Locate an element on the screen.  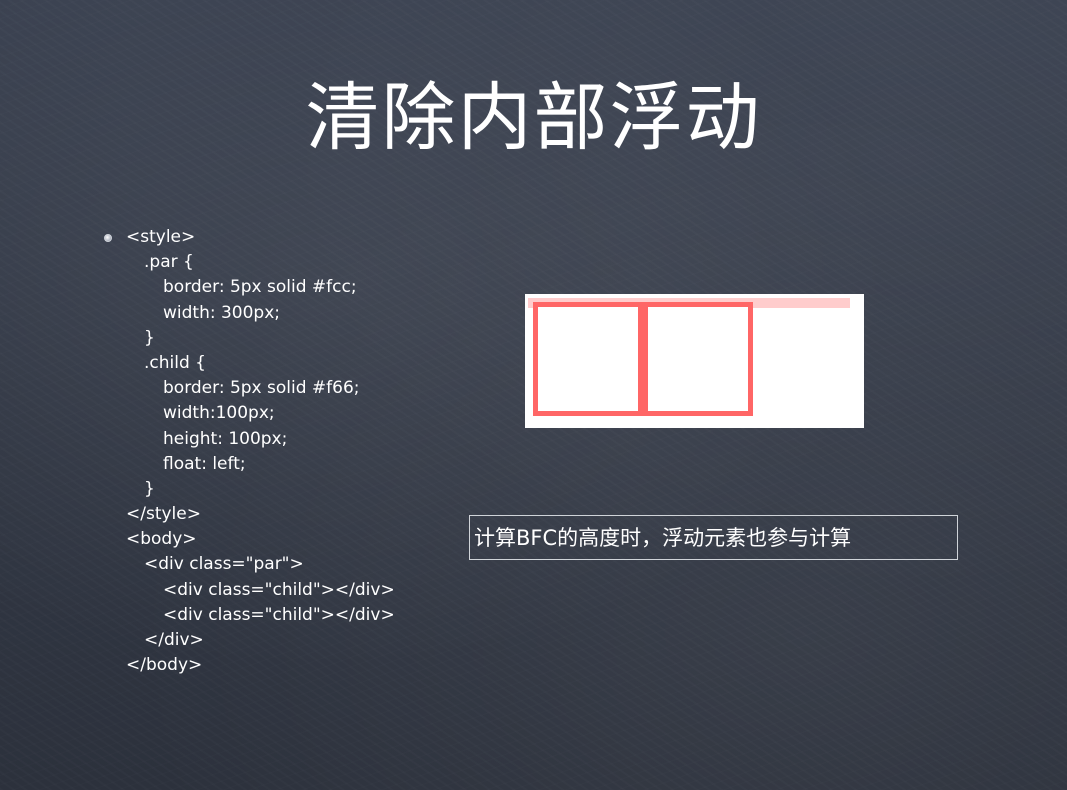
bfc-note-box: 计算BFC的高度时，浮动元素也参与计算 is located at coordinates (713, 537).